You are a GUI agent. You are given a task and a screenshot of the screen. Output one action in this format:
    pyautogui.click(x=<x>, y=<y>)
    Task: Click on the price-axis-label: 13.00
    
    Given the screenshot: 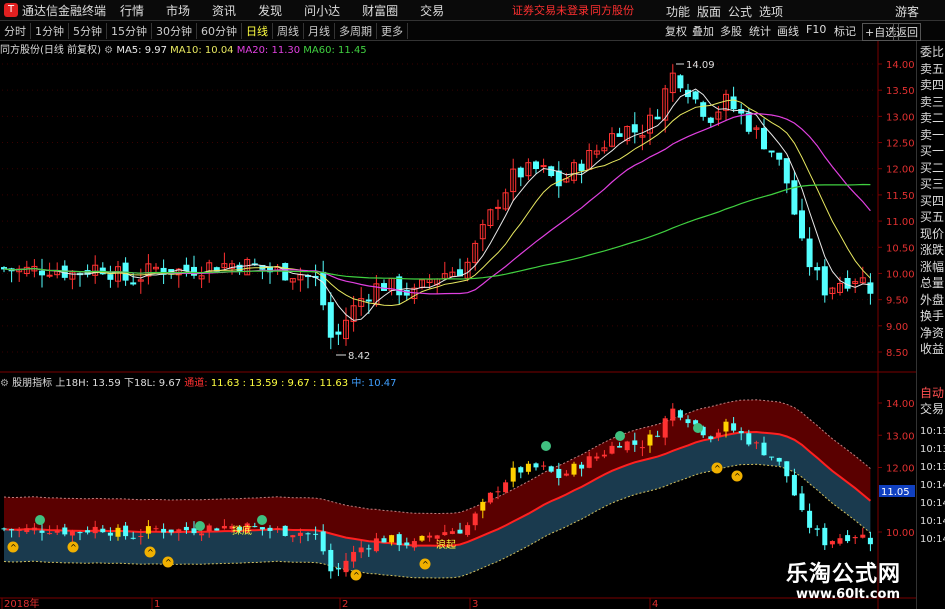 What is the action you would take?
    pyautogui.click(x=900, y=117)
    